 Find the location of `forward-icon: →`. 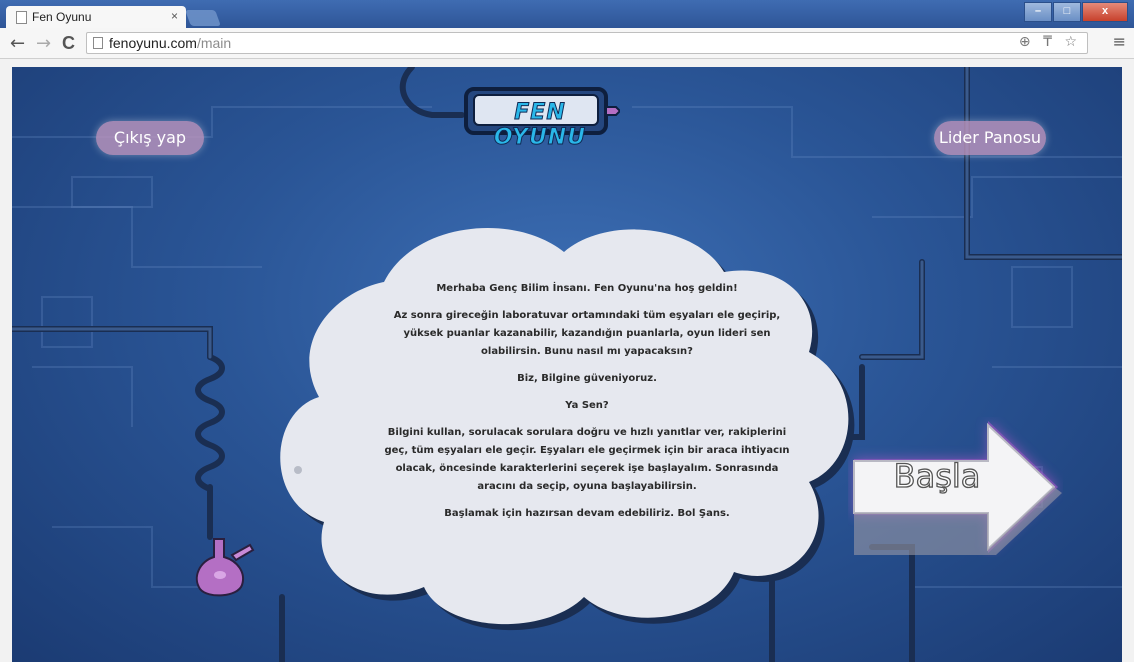

forward-icon: → is located at coordinates (43, 43).